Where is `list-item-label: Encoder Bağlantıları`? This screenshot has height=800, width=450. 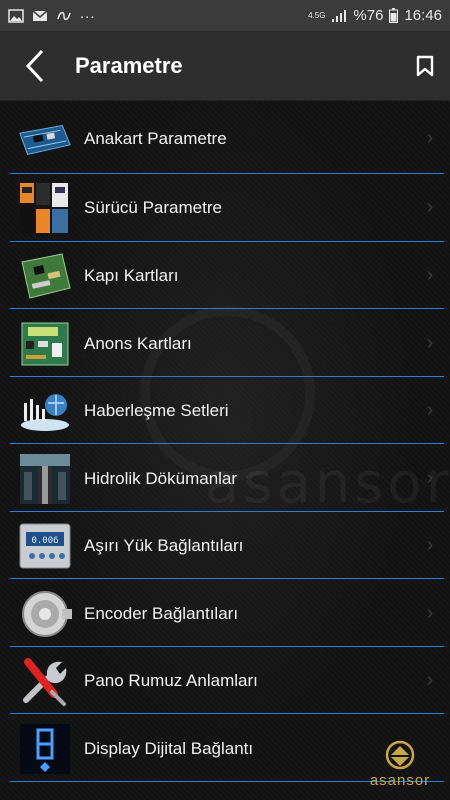
list-item-label: Encoder Bağlantıları is located at coordinates (161, 613).